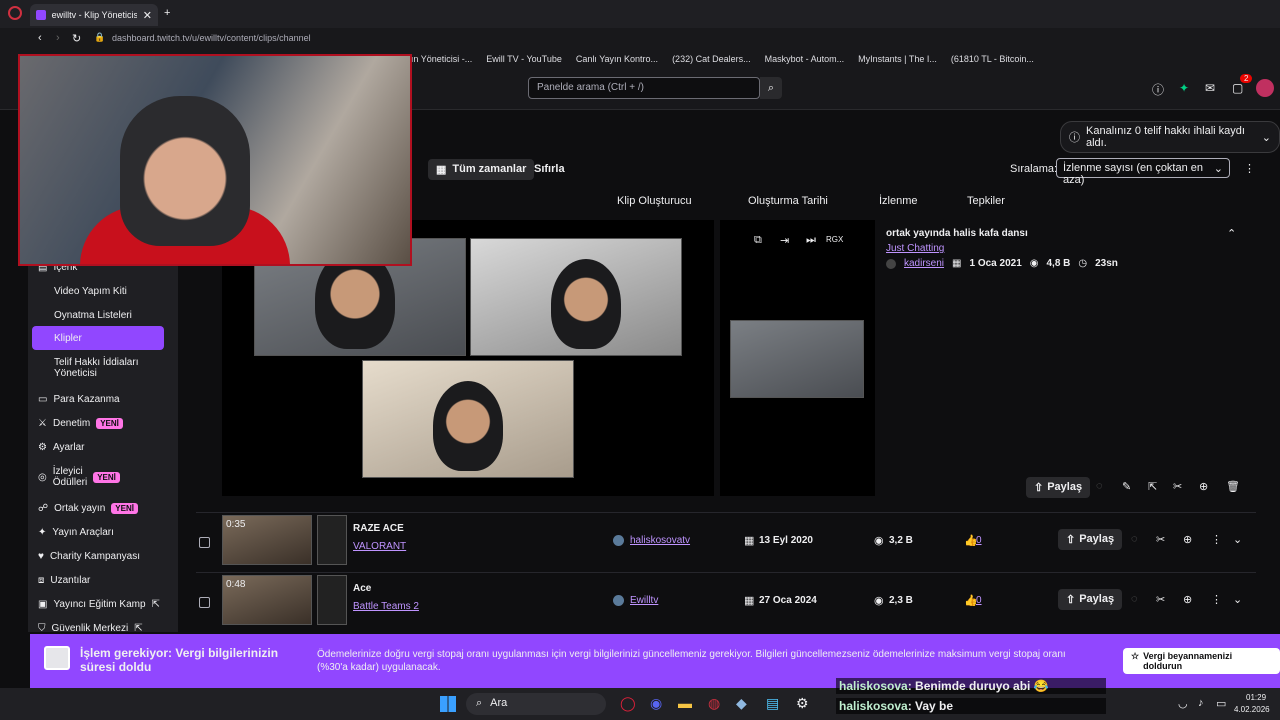 This screenshot has height=720, width=1280. I want to click on new-tab-icon: +, so click(167, 13).